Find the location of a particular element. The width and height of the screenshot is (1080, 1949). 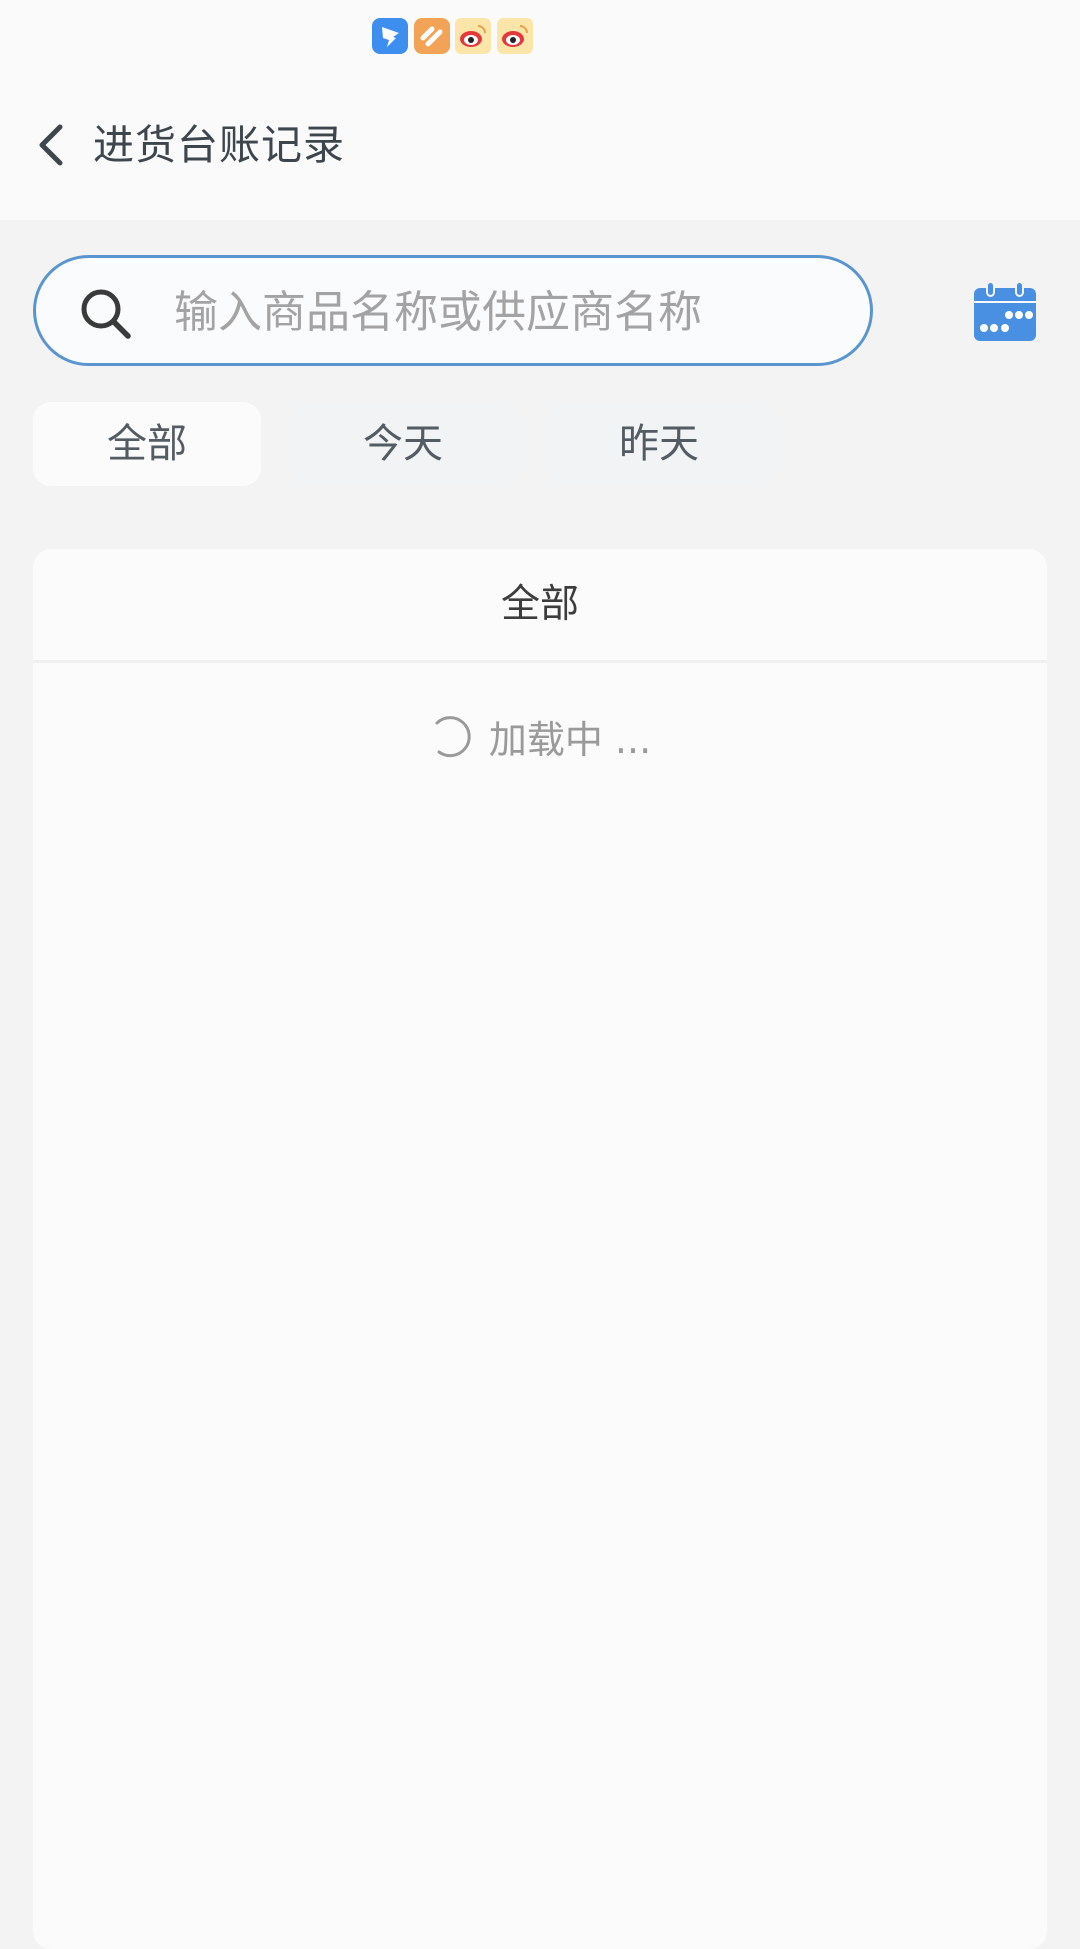

back-button is located at coordinates (52, 145).